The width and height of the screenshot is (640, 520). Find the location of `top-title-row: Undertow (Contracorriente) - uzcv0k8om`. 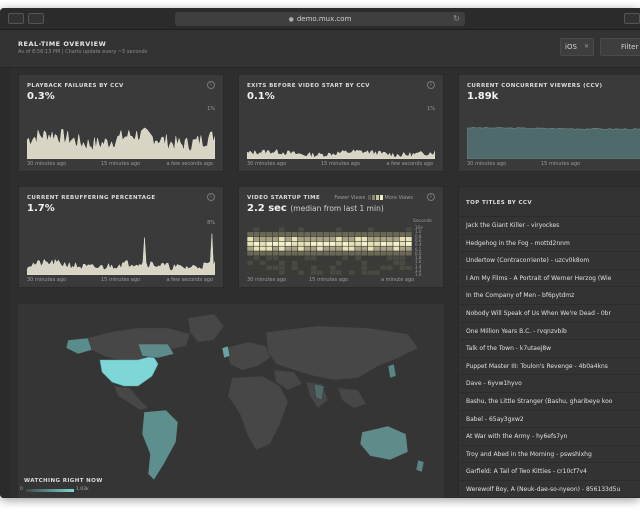

top-title-row: Undertow (Contracorriente) - uzcv0k8om is located at coordinates (549, 260).